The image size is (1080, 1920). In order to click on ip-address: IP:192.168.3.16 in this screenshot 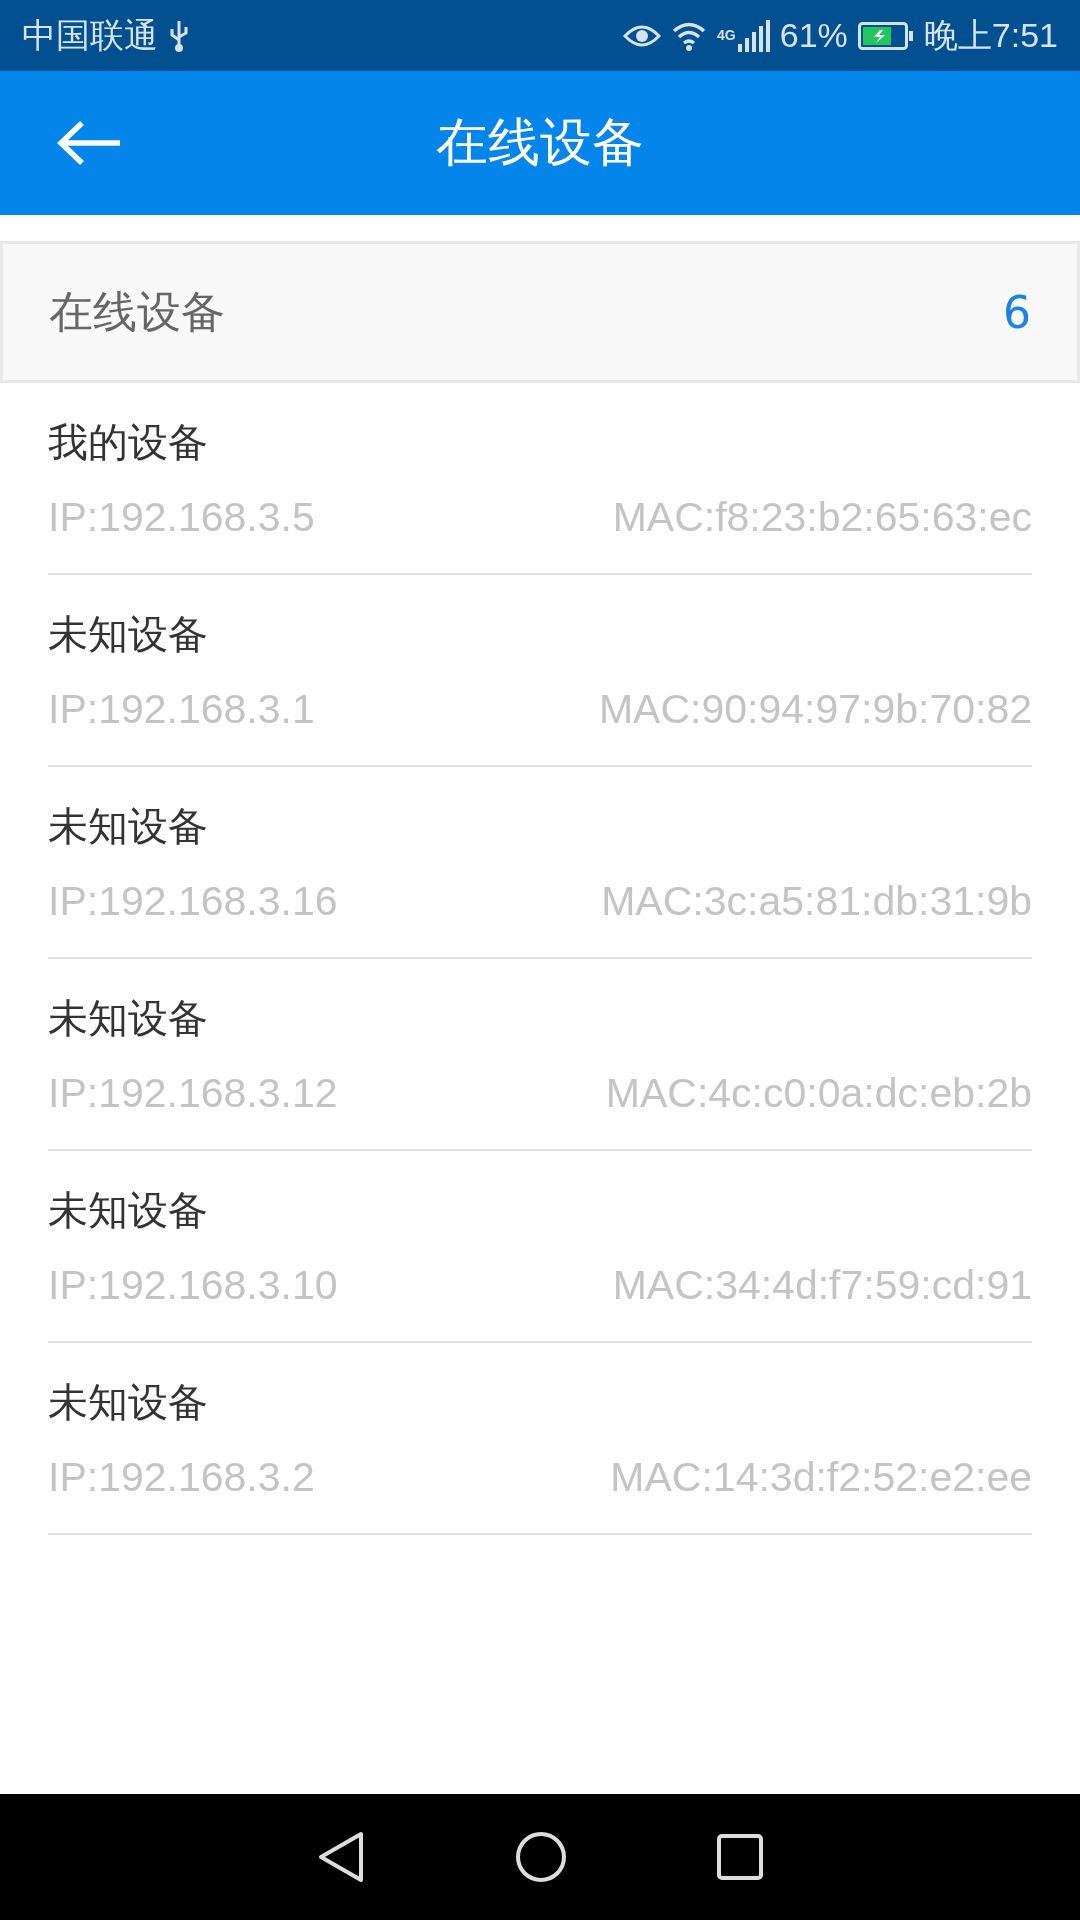, I will do `click(193, 901)`.